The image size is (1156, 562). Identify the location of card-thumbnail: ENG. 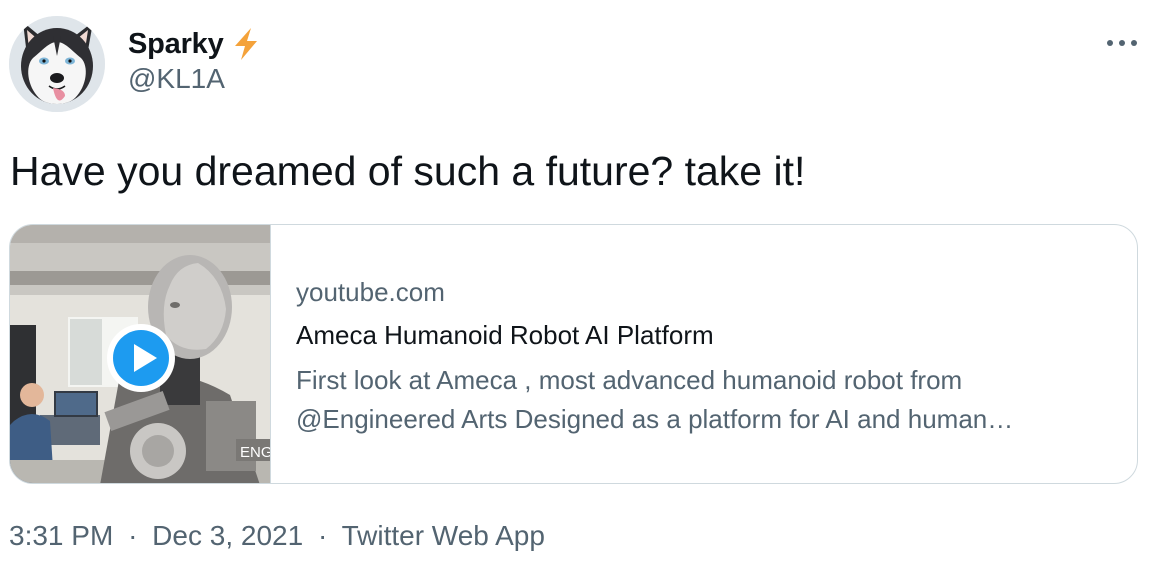
(140, 354).